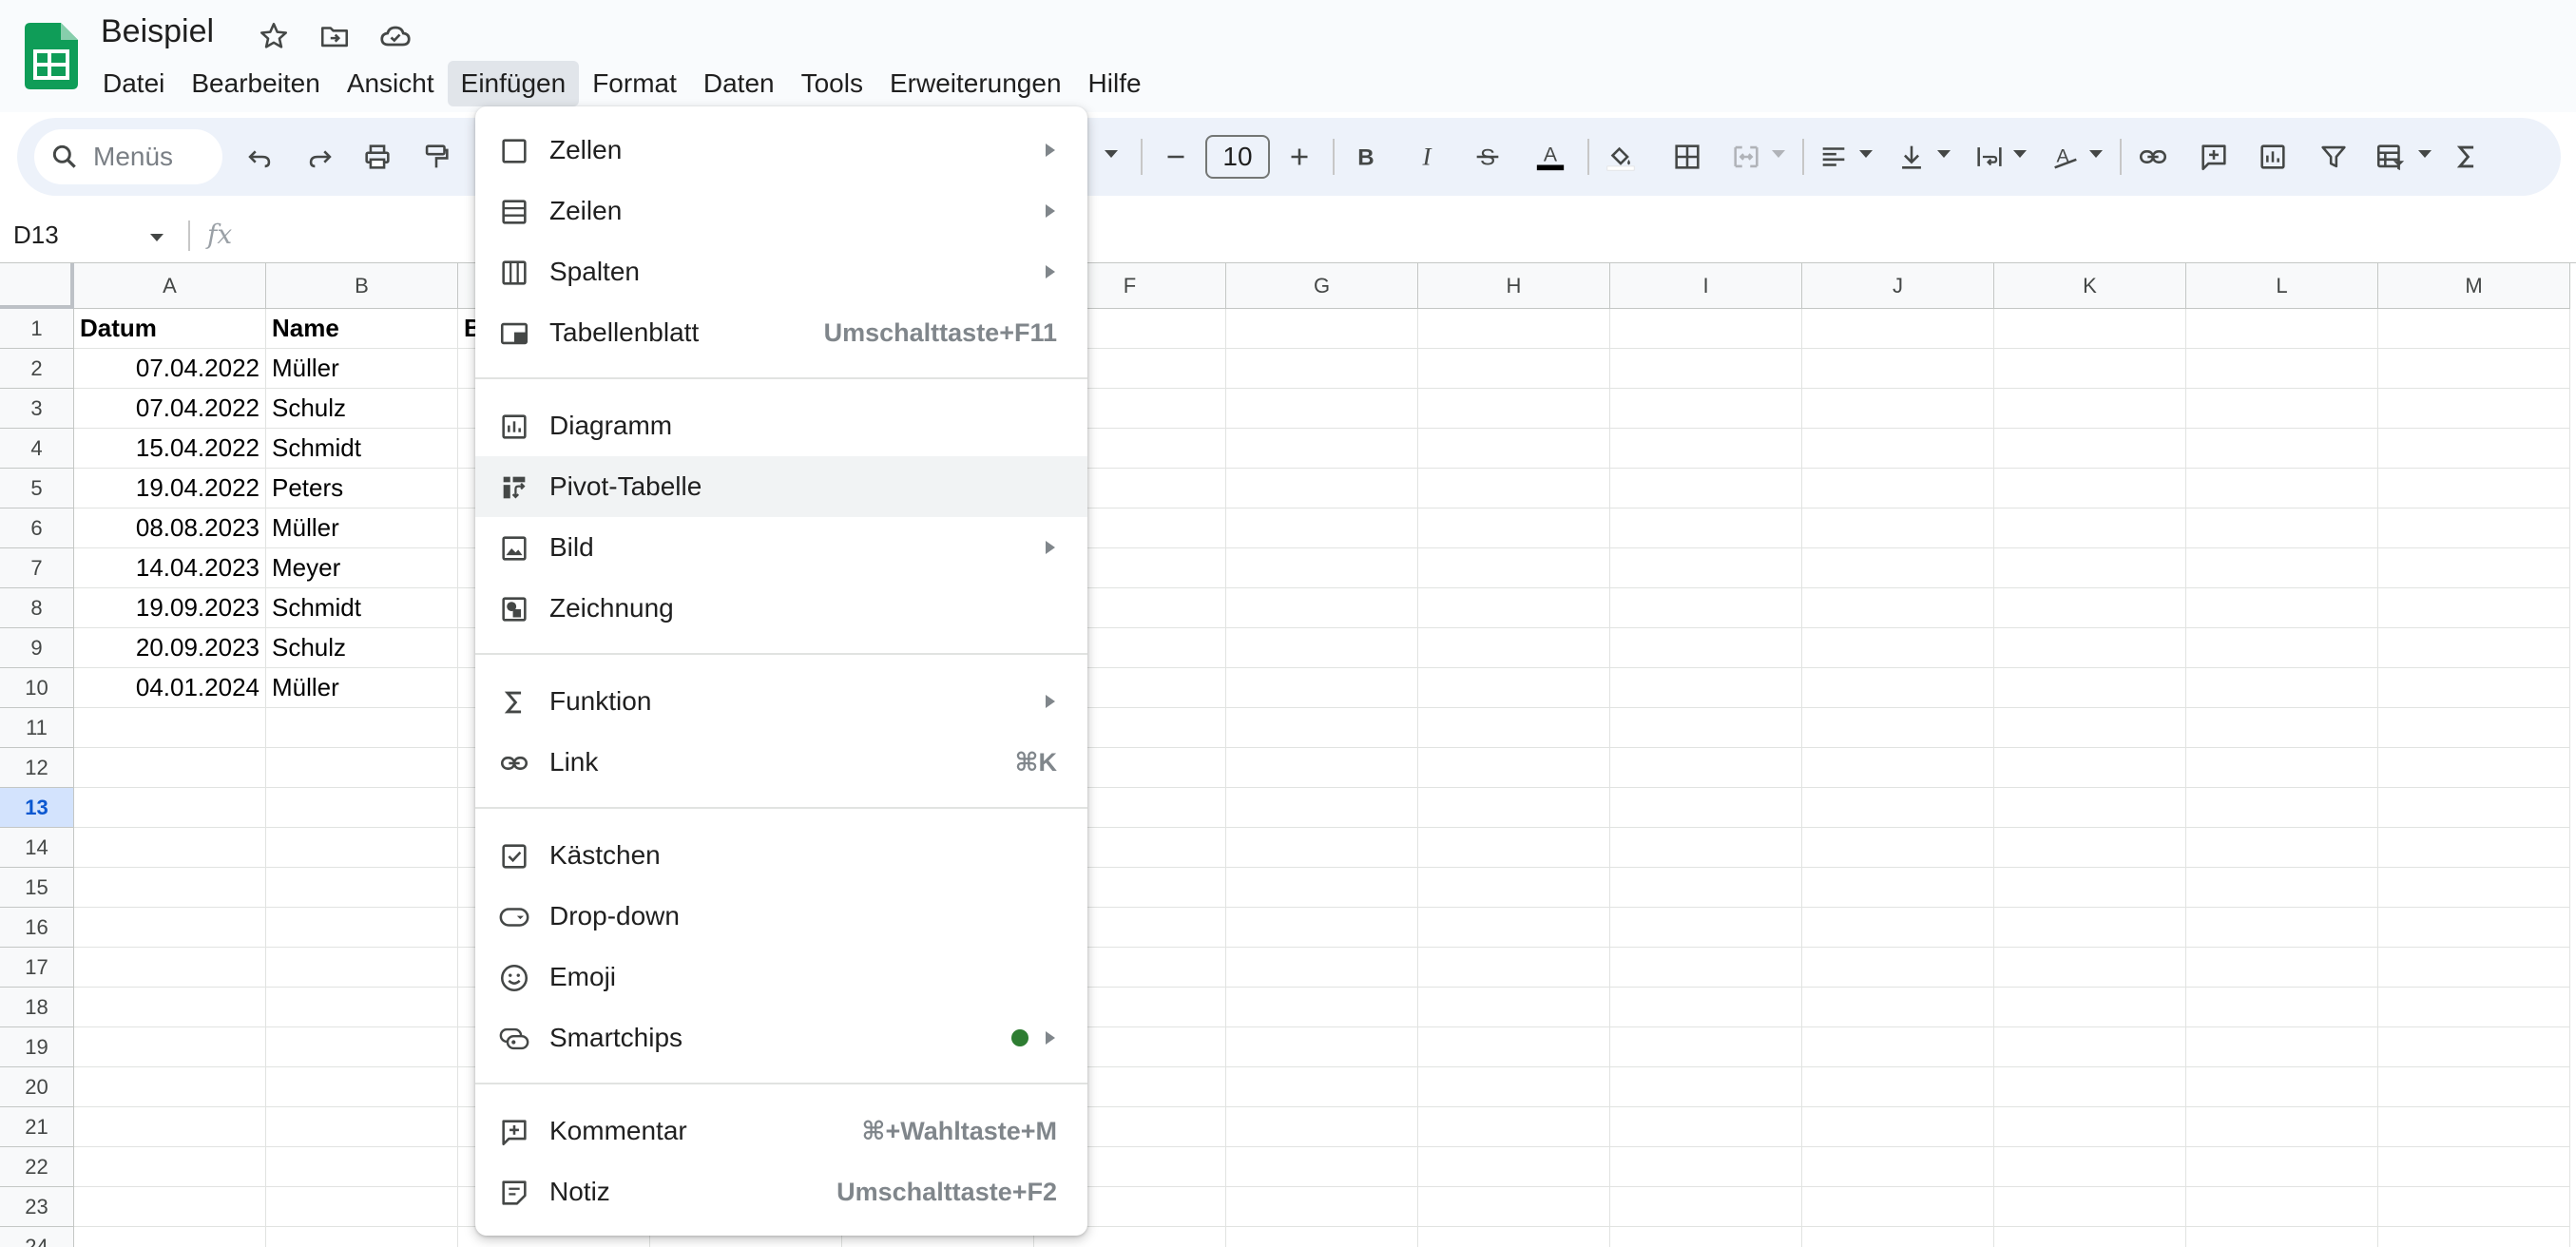 Image resolution: width=2576 pixels, height=1247 pixels. What do you see at coordinates (1706, 528) in the screenshot?
I see `cell-i6` at bounding box center [1706, 528].